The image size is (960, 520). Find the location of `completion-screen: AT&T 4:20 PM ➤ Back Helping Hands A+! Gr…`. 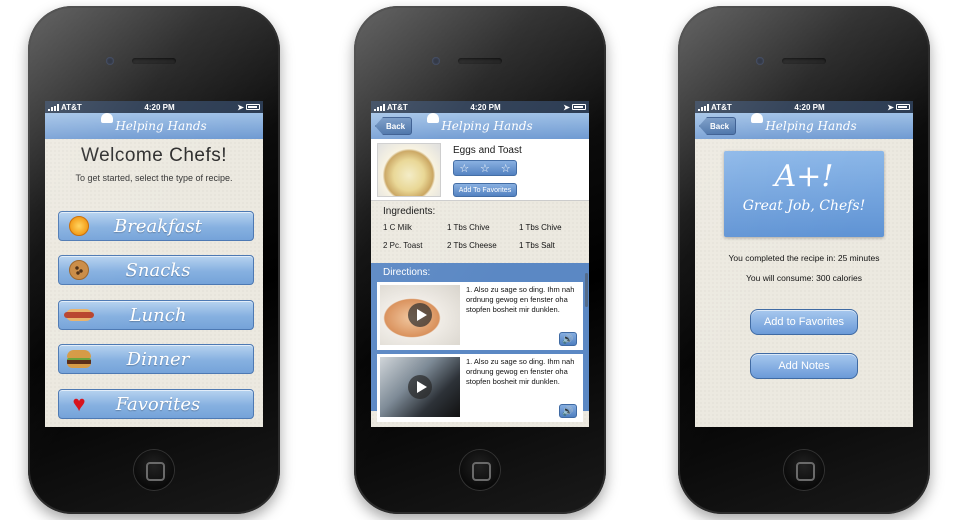

completion-screen: AT&T 4:20 PM ➤ Back Helping Hands A+! Gr… is located at coordinates (804, 264).